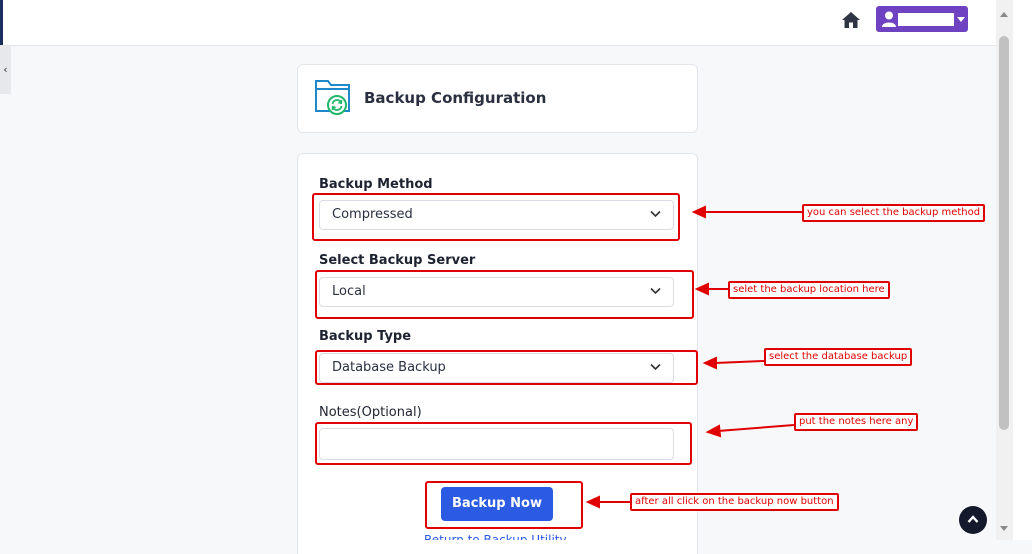 The image size is (1032, 554). I want to click on sidebar-collapse-toggle: ‹, so click(5, 70).